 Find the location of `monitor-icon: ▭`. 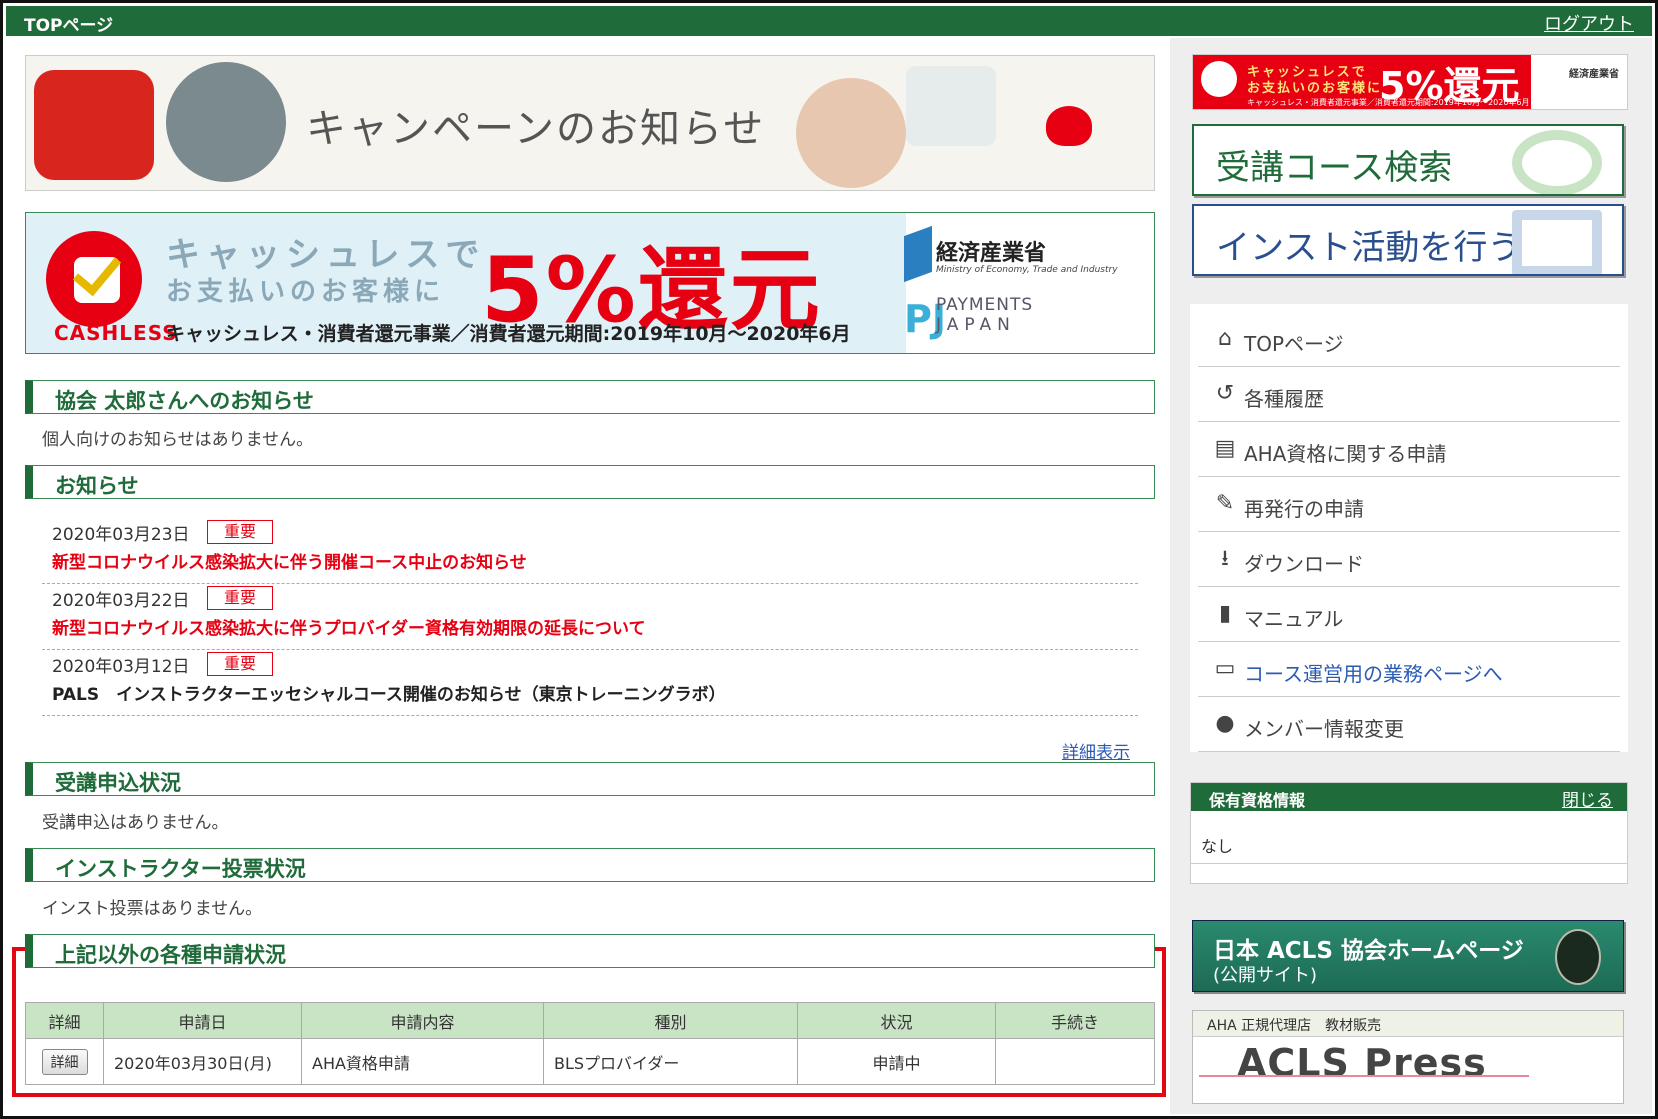

monitor-icon: ▭ is located at coordinates (1225, 668).